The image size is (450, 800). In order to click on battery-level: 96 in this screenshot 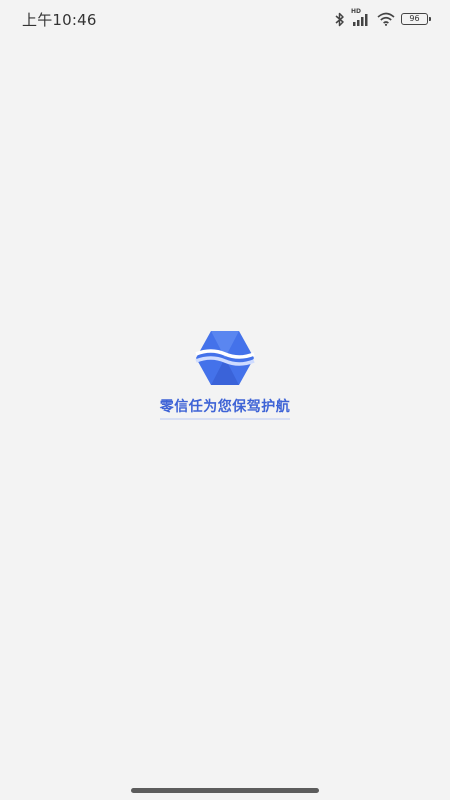, I will do `click(414, 18)`.